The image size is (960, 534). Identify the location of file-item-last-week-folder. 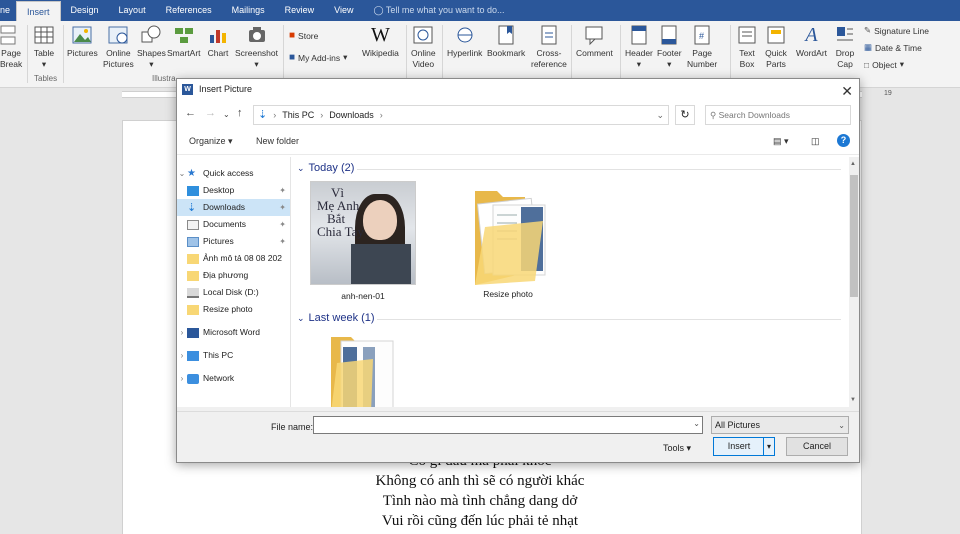
(363, 370).